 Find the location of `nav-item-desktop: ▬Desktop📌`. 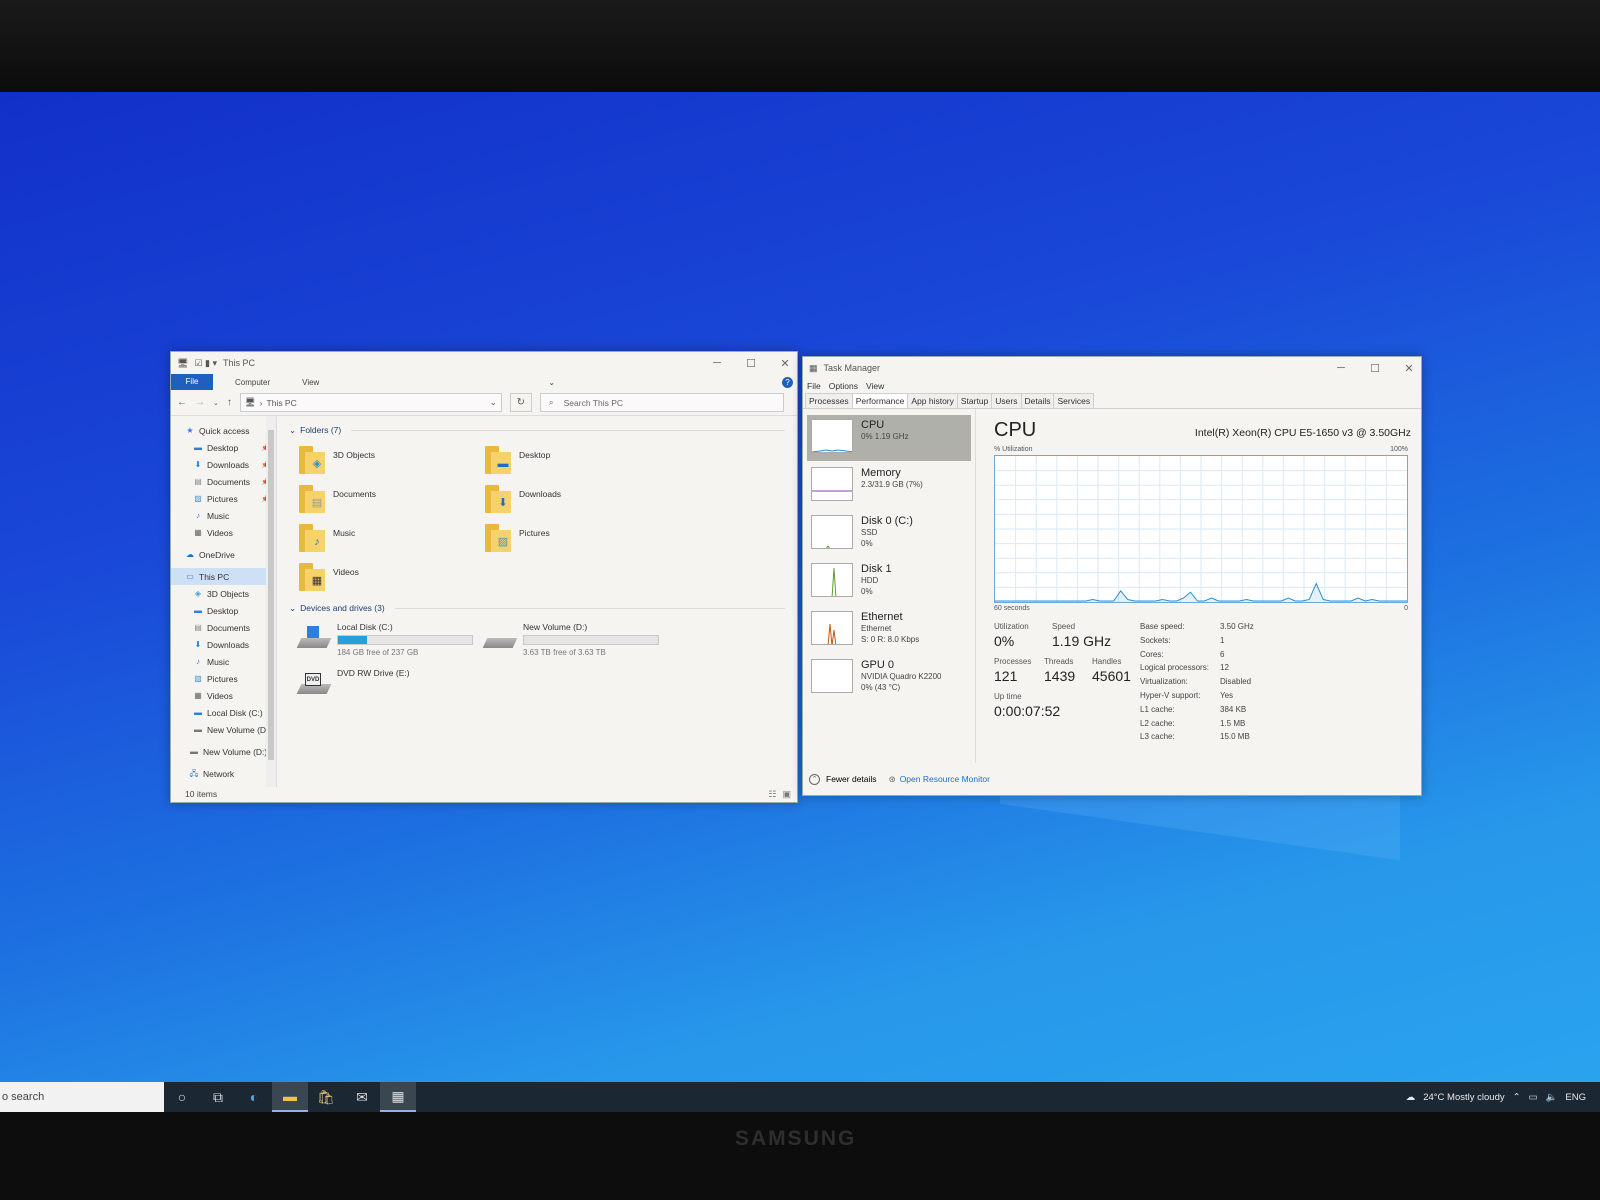

nav-item-desktop: ▬Desktop📌 is located at coordinates (223, 447).